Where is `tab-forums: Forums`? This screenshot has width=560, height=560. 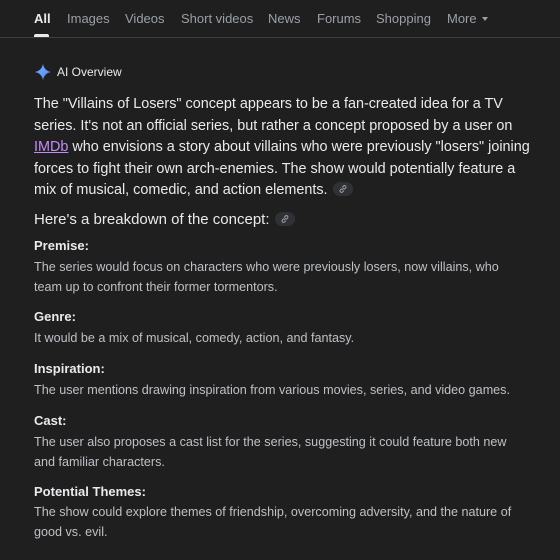
tab-forums: Forums is located at coordinates (339, 18).